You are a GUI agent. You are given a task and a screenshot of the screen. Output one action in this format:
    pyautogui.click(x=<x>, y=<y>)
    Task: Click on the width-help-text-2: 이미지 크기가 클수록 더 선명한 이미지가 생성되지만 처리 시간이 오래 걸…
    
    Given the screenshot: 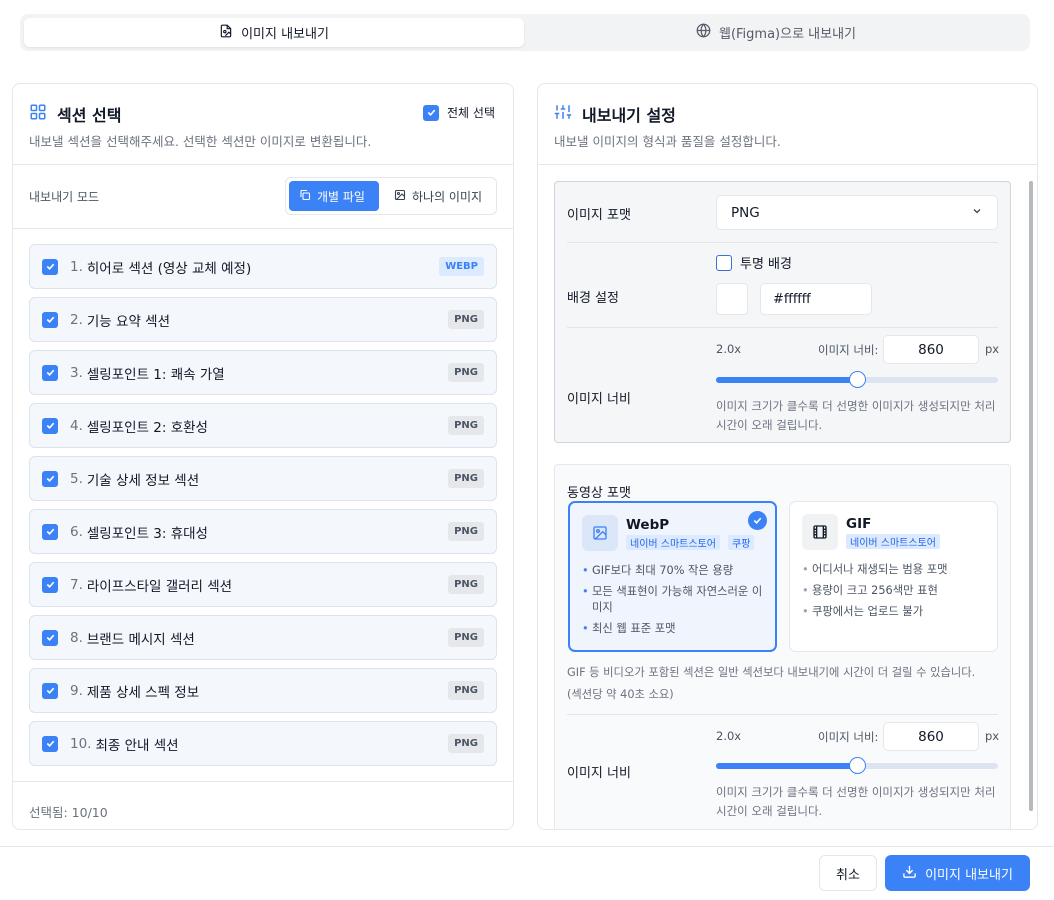 What is the action you would take?
    pyautogui.click(x=856, y=802)
    